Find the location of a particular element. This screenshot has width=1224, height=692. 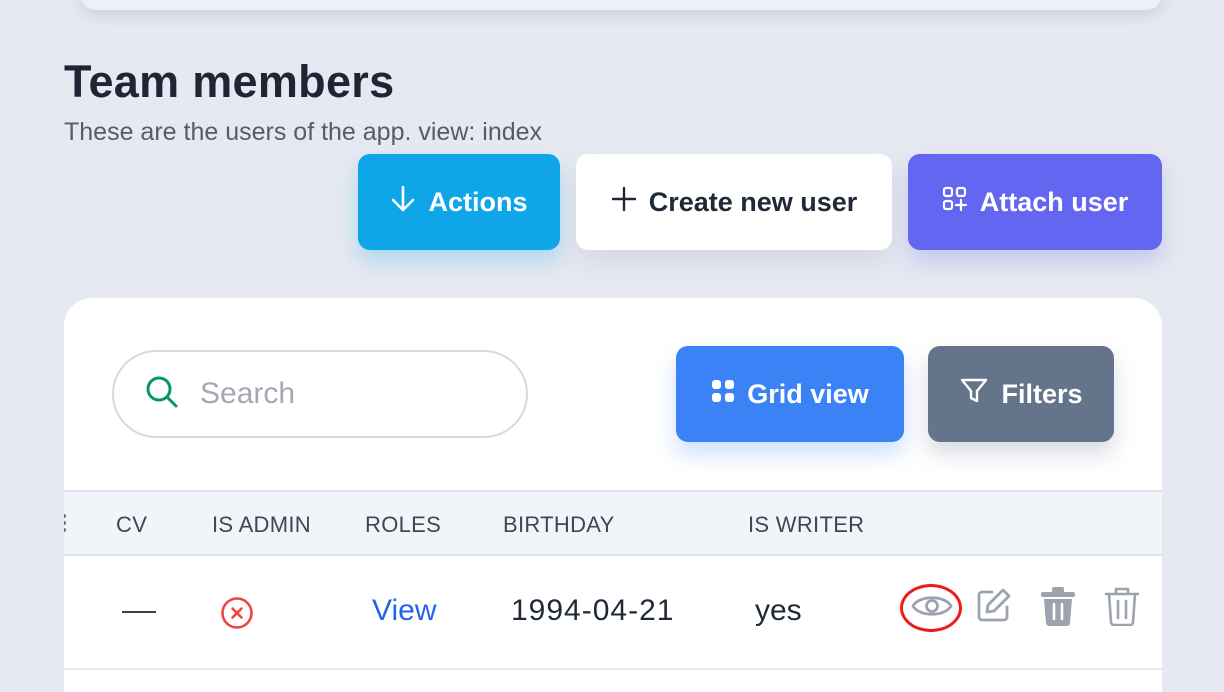

table-header: CV IS ADMIN ROLES BIRTHDAY IS WRITER is located at coordinates (613, 523).